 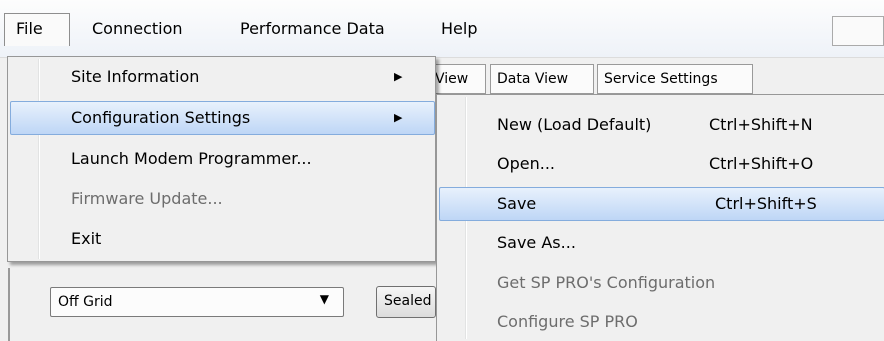 I want to click on submenu-item-get-sp-pro-configuration: Get SP PRO's Configuration, so click(x=661, y=283).